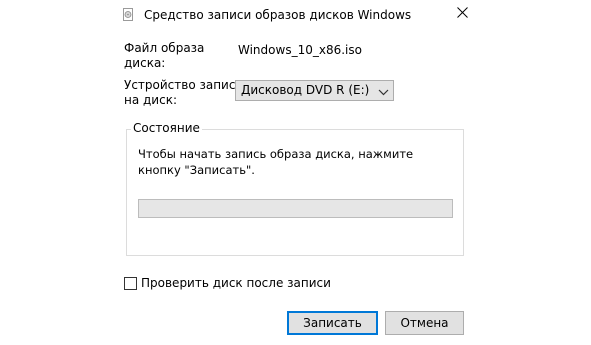  What do you see at coordinates (128, 14) in the screenshot?
I see `disc-image-icon` at bounding box center [128, 14].